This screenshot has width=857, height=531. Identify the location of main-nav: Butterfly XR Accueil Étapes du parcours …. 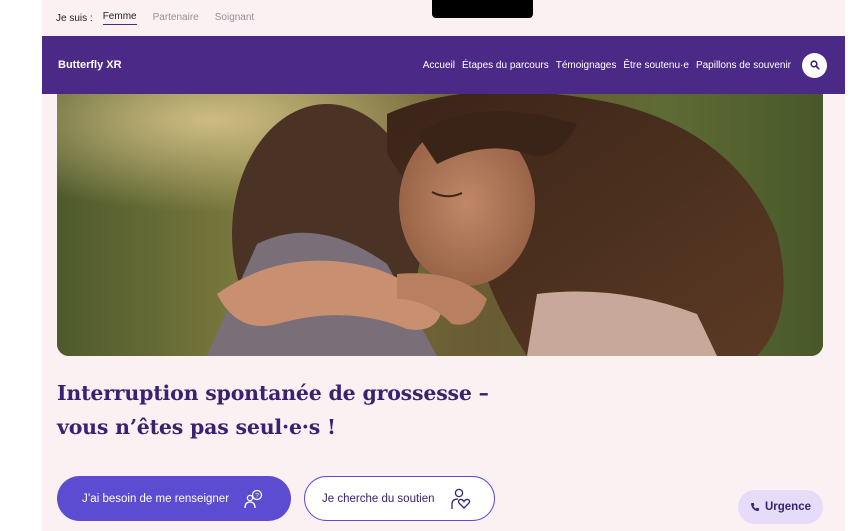
(443, 65).